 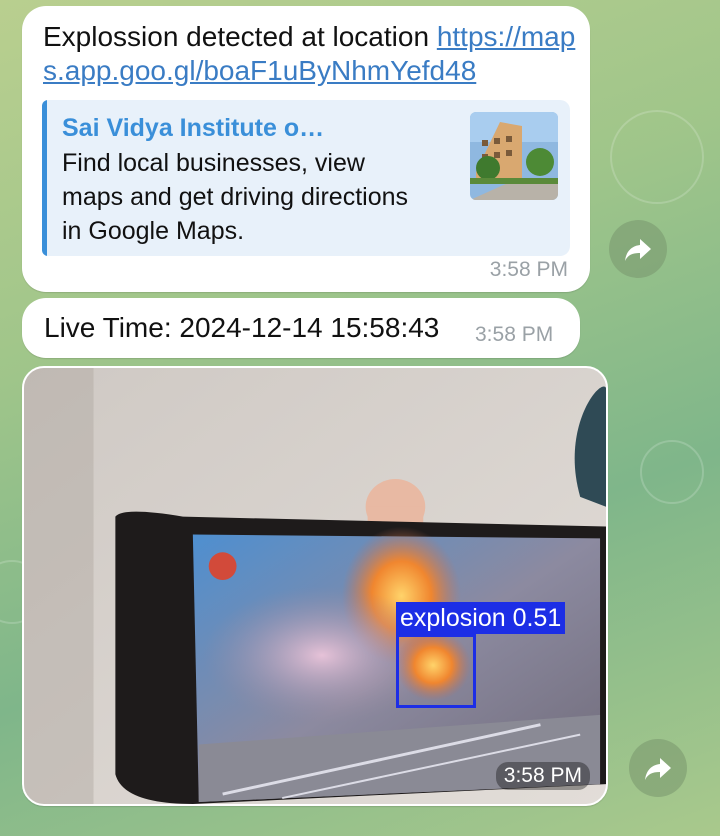 What do you see at coordinates (242, 327) in the screenshot?
I see `live-time-text: Live Time: 2024-12-14 15:58:43` at bounding box center [242, 327].